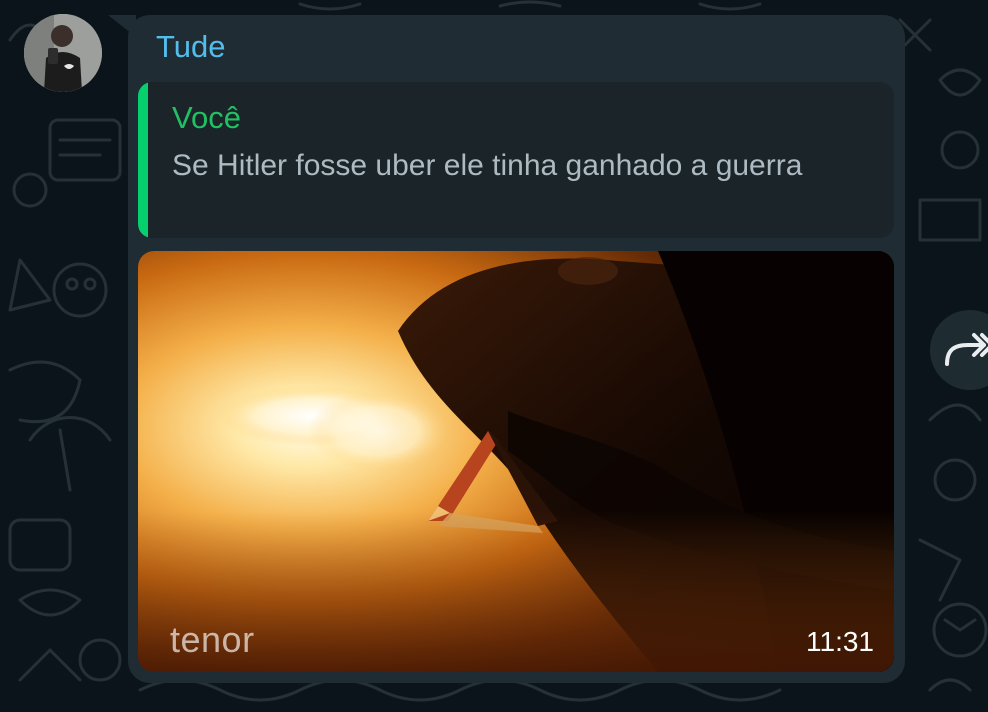  I want to click on avatar-photo, so click(63, 53).